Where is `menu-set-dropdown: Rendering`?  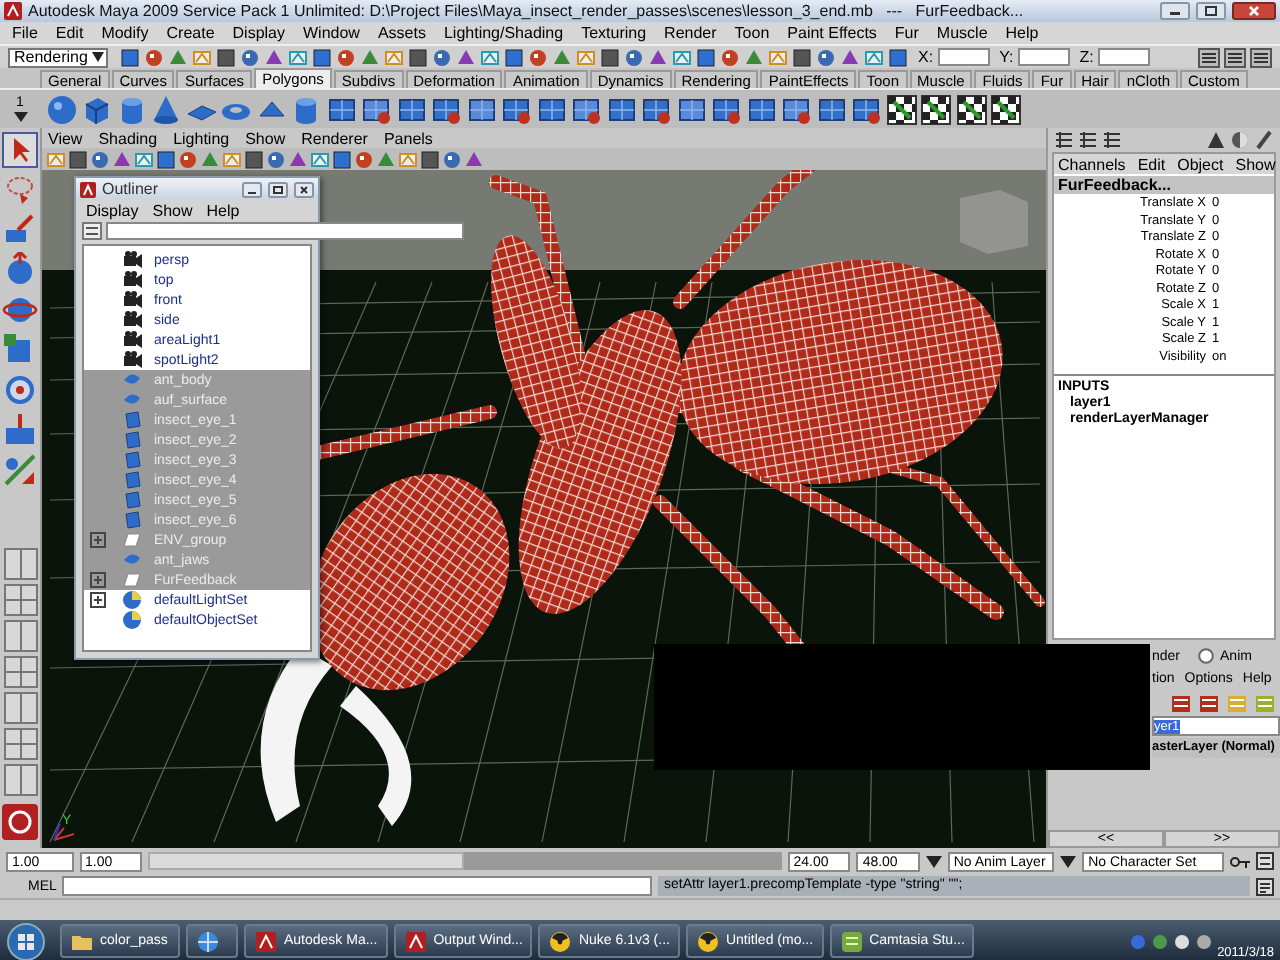 menu-set-dropdown: Rendering is located at coordinates (58, 57).